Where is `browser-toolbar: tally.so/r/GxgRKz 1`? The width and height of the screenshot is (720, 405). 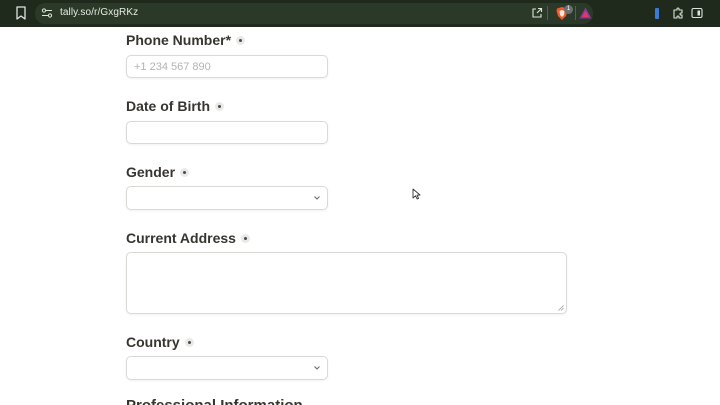 browser-toolbar: tally.so/r/GxgRKz 1 is located at coordinates (360, 13).